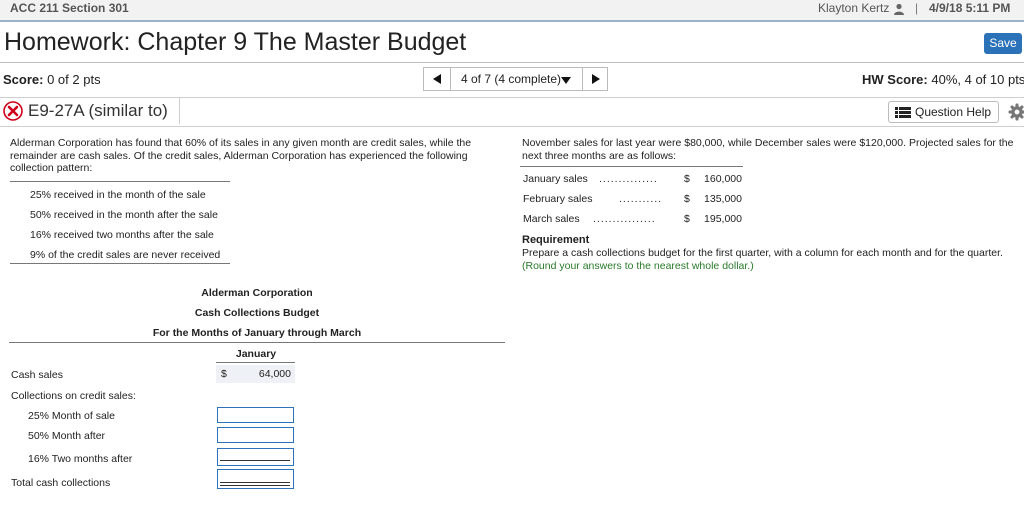 The image size is (1024, 512). What do you see at coordinates (257, 313) in the screenshot?
I see `budget-name: Cash Collections Budget` at bounding box center [257, 313].